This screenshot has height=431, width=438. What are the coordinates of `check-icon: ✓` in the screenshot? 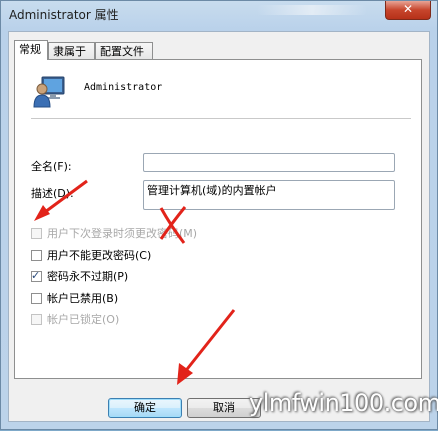 It's located at (36, 275).